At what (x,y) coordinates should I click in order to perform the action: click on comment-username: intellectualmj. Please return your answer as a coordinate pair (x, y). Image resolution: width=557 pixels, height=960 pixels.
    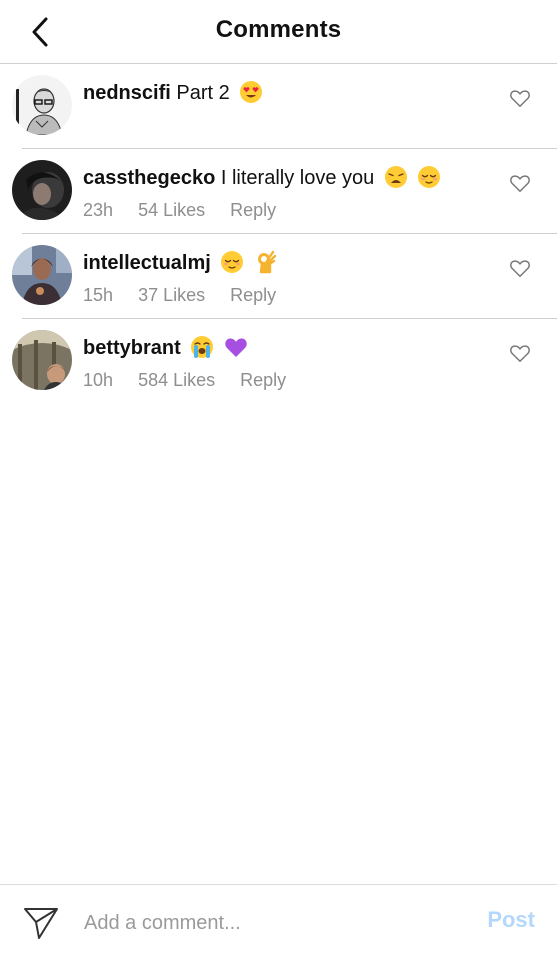
    Looking at the image, I should click on (147, 263).